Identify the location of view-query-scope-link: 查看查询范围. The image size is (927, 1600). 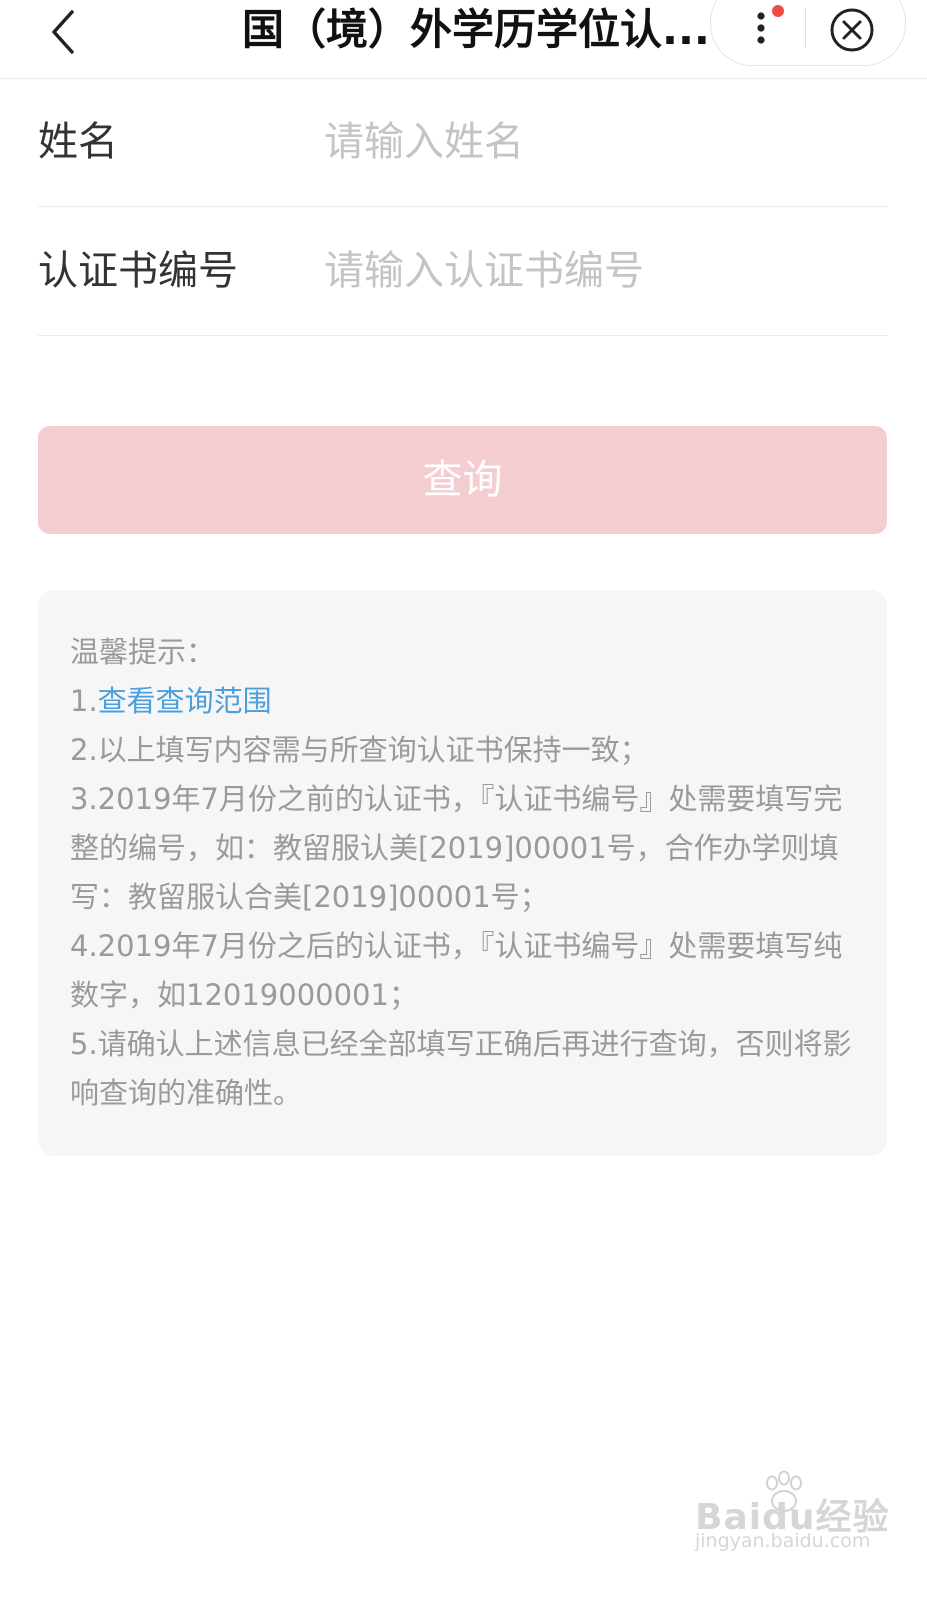
(185, 701).